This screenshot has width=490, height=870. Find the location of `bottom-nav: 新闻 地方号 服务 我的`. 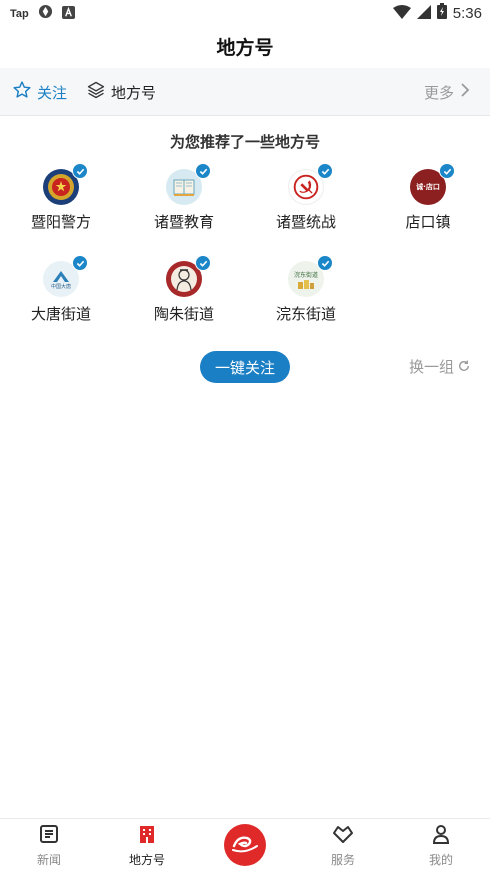

bottom-nav: 新闻 地方号 服务 我的 is located at coordinates (245, 844).